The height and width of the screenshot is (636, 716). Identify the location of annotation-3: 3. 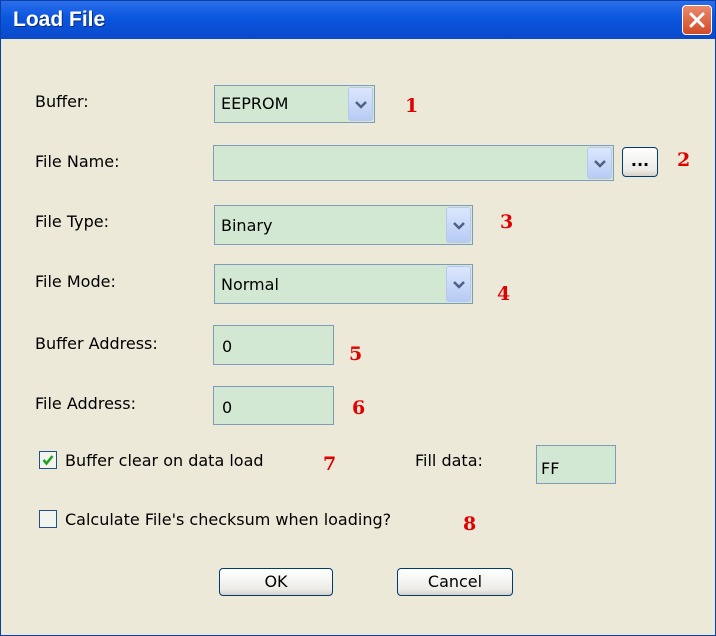
(507, 222).